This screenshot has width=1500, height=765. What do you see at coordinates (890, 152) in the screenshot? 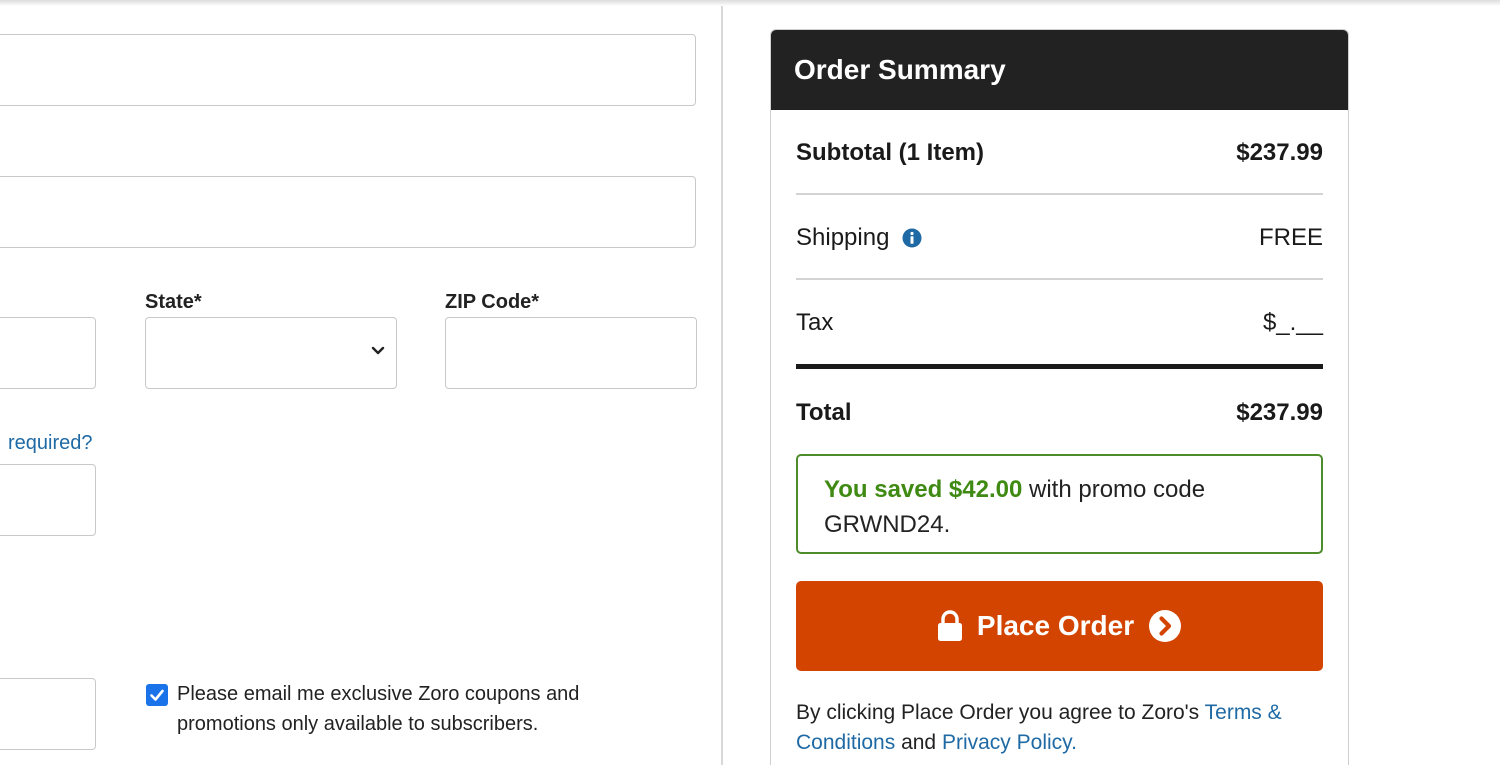
I see `subtotal-label: Subtotal (1 Item)` at bounding box center [890, 152].